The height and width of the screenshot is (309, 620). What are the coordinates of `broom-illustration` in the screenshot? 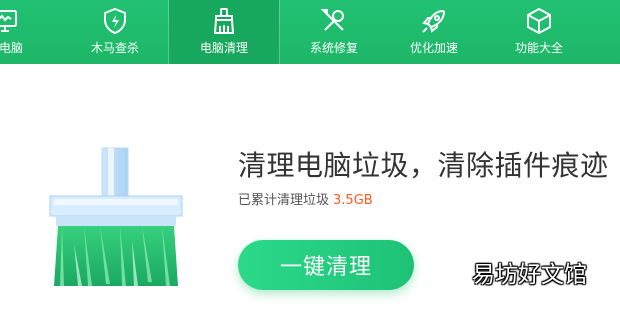 It's located at (116, 216).